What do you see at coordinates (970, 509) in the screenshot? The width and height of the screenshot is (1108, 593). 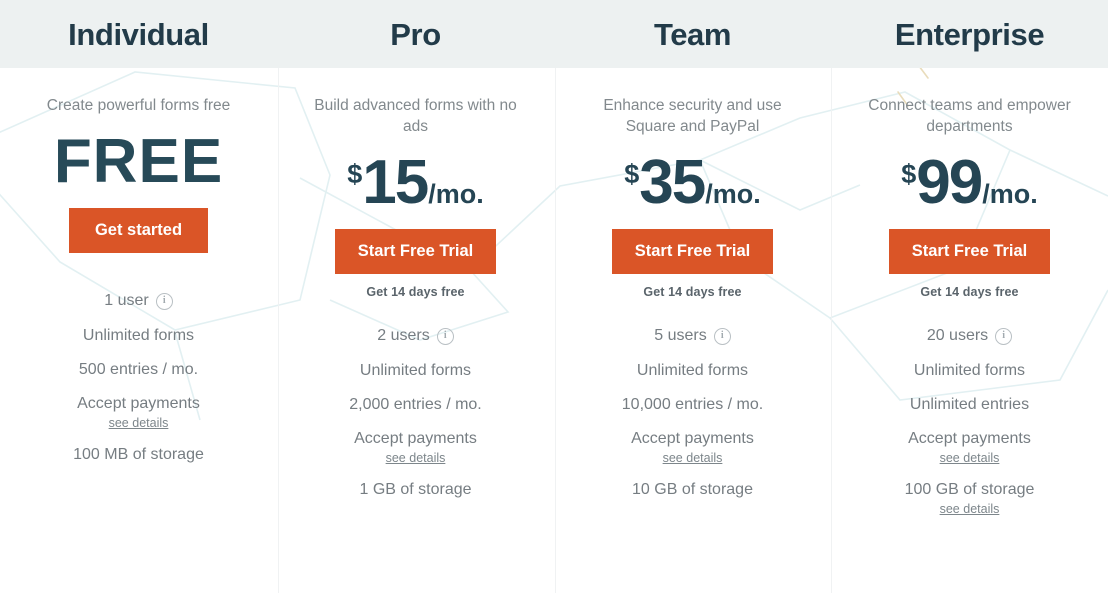 I see `storage-see-details-link: see details` at bounding box center [970, 509].